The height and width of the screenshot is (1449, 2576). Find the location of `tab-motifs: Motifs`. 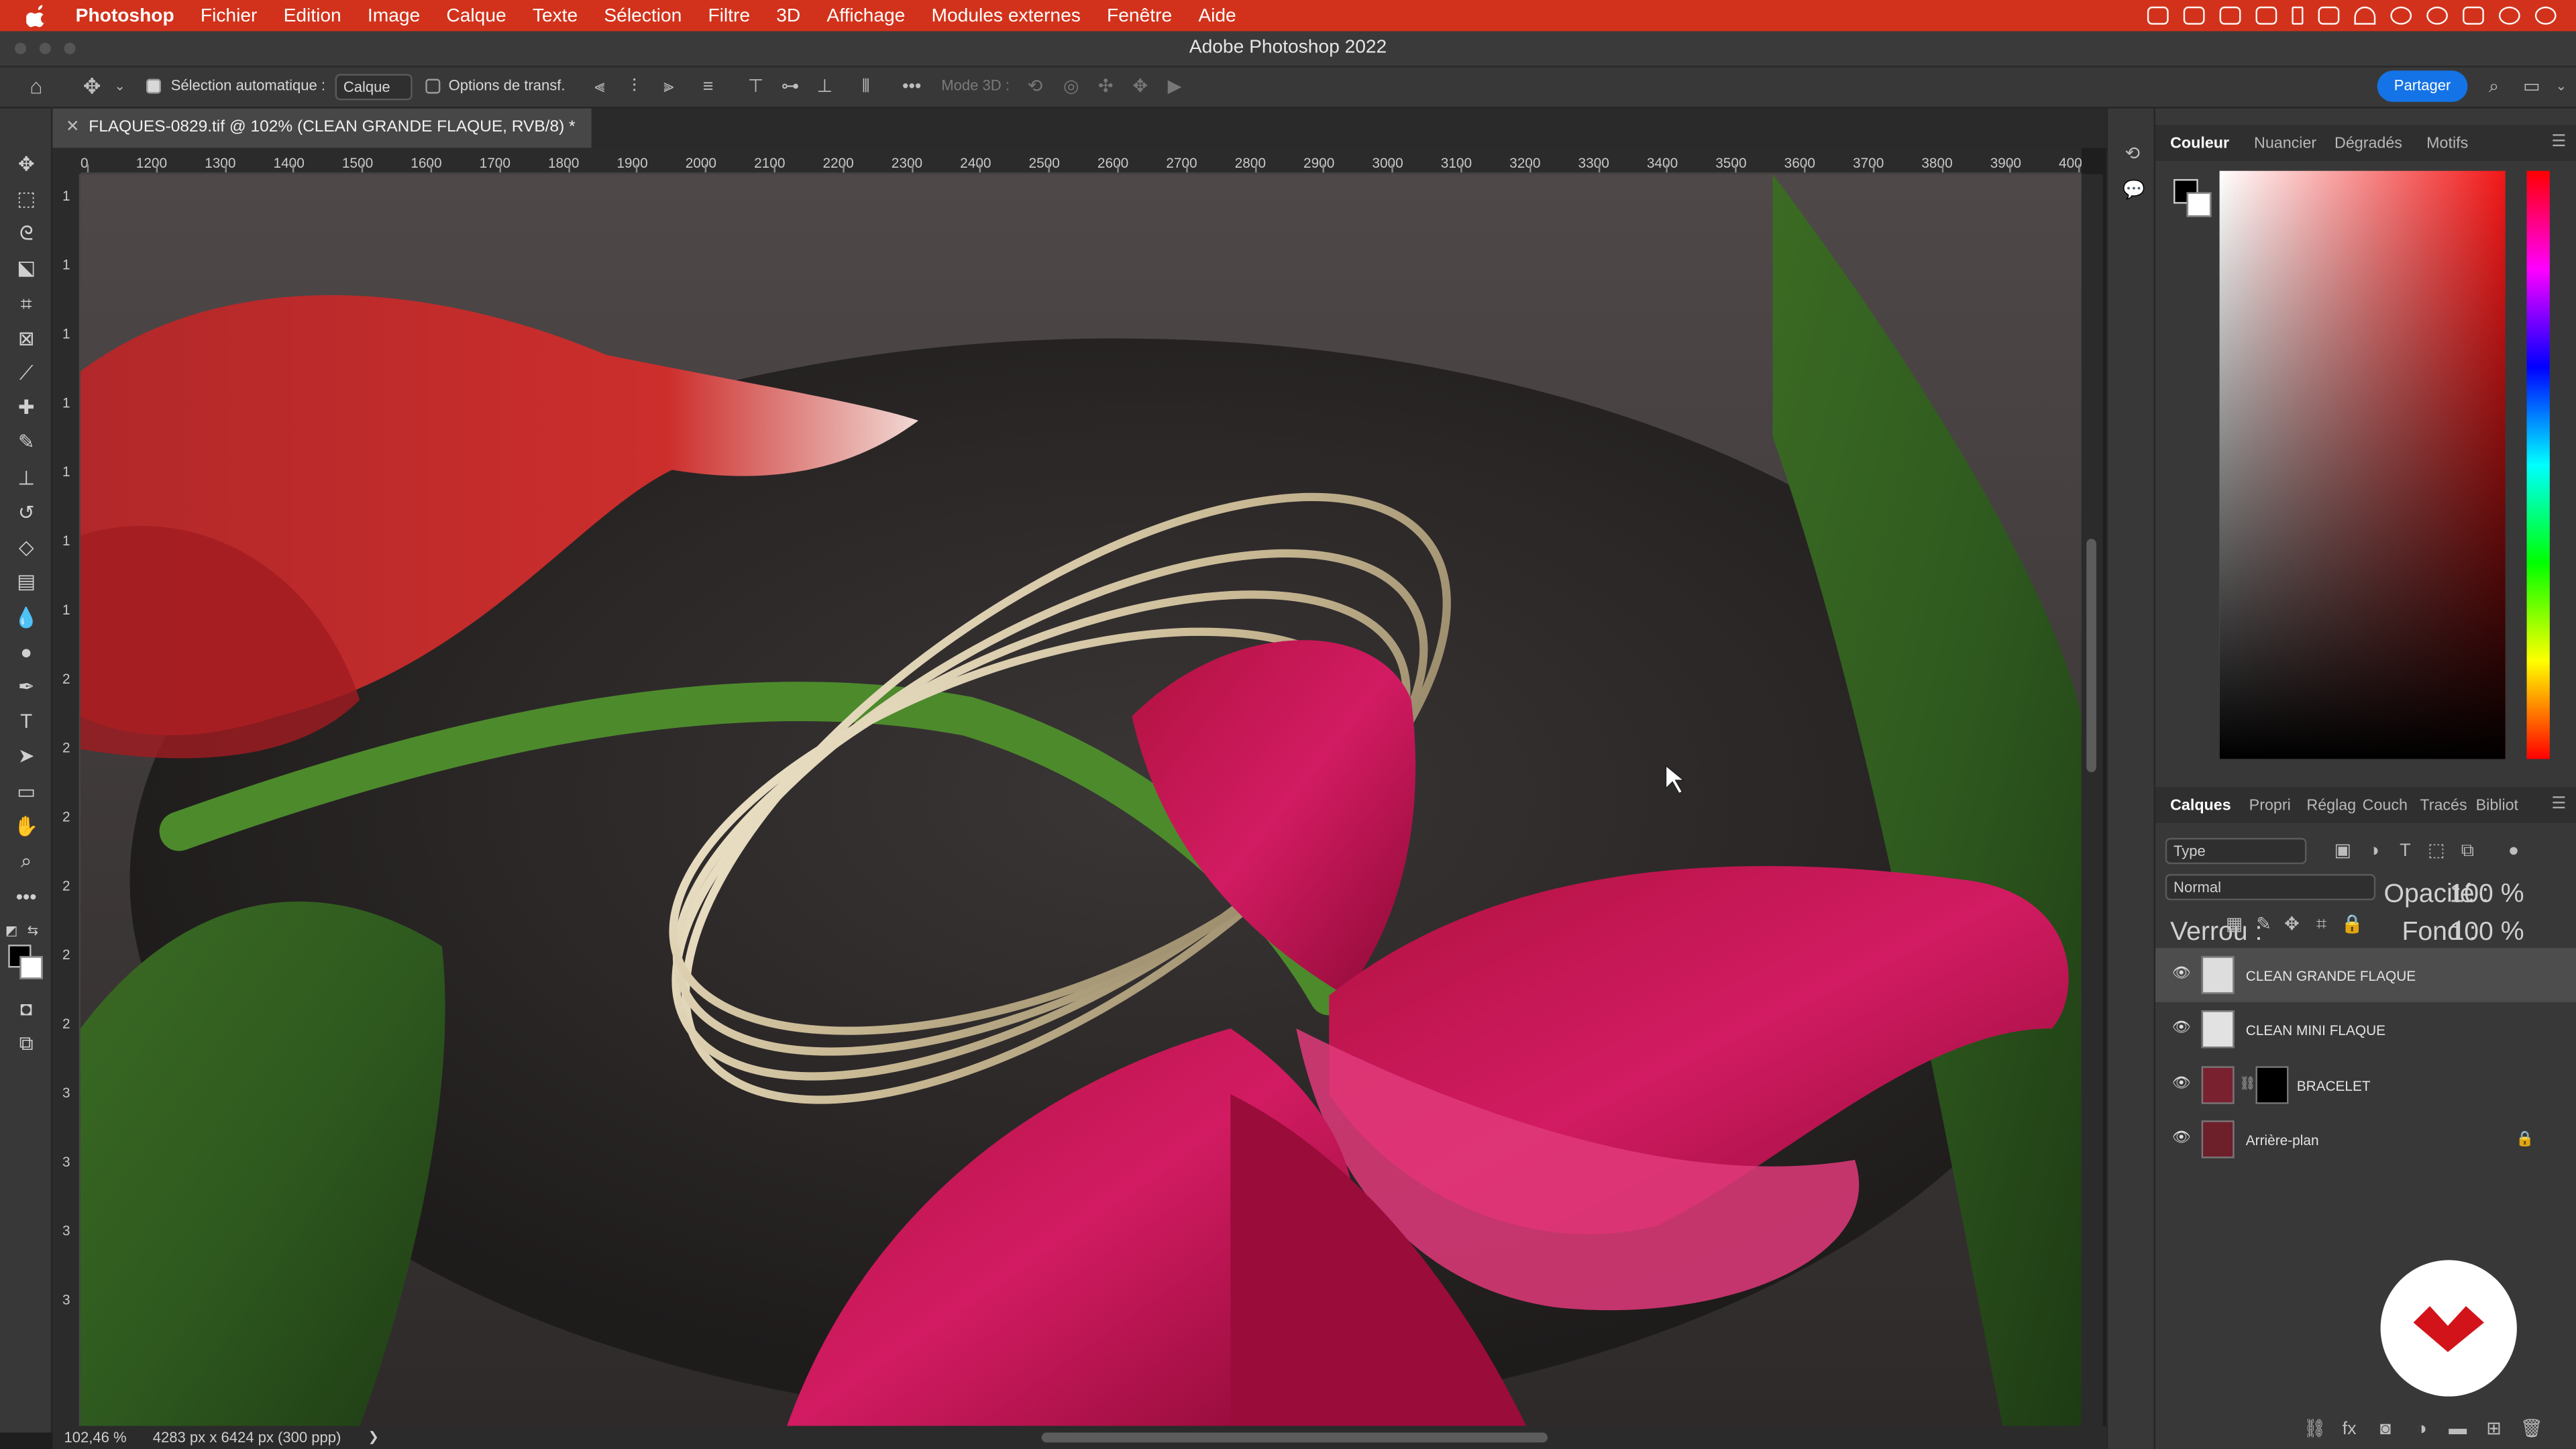

tab-motifs: Motifs is located at coordinates (2447, 144).